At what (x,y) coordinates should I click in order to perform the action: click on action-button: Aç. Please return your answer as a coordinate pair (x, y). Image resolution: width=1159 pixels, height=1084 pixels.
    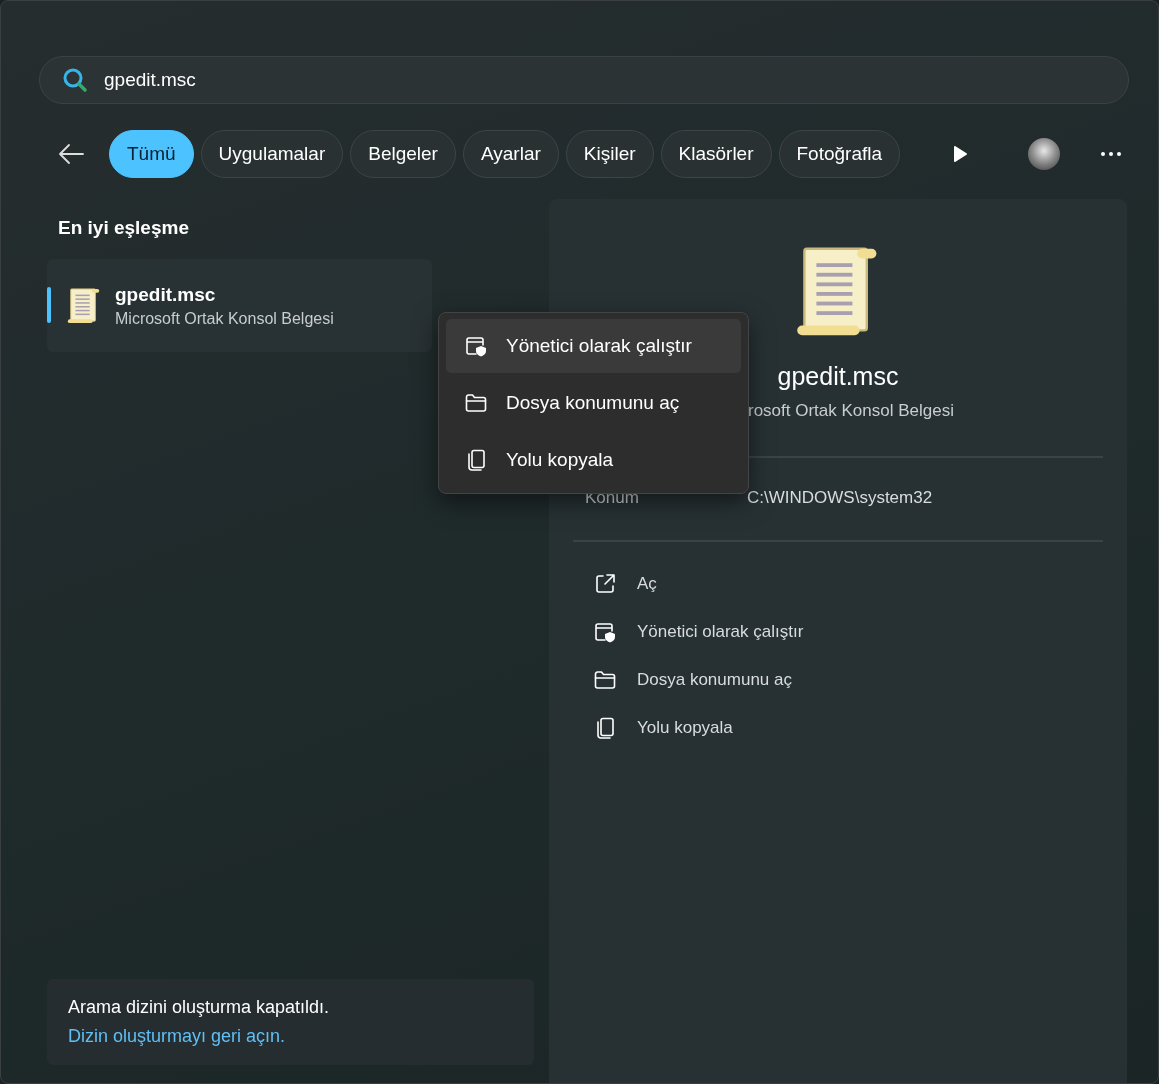
    Looking at the image, I should click on (838, 584).